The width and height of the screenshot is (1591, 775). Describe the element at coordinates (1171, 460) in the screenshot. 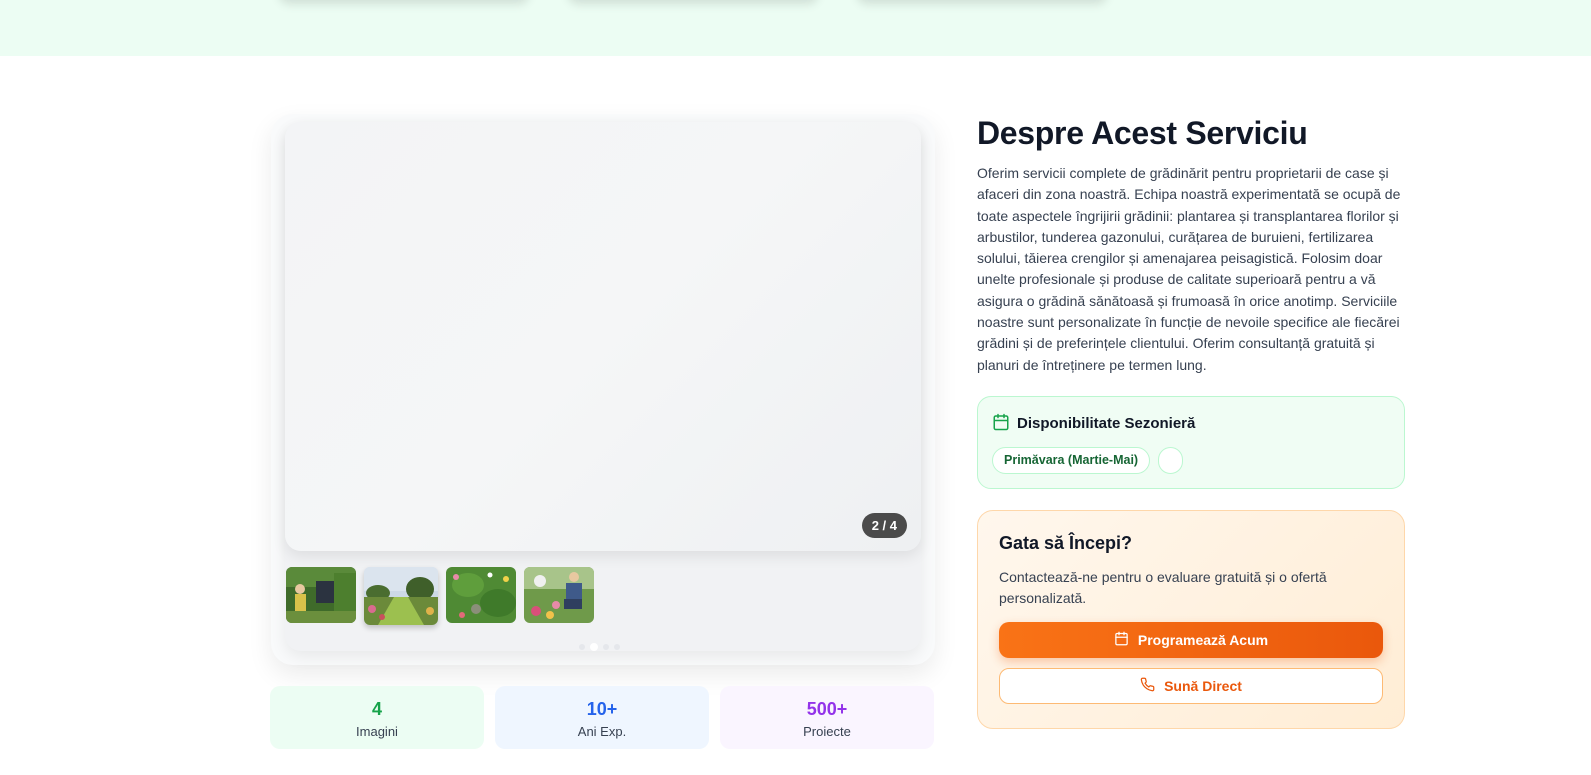

I see `season-tag` at that location.